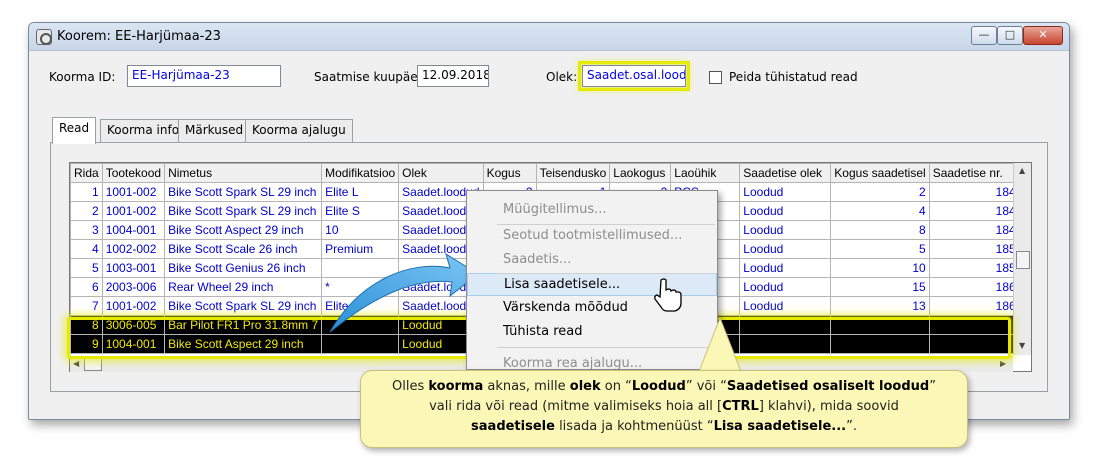  I want to click on table-cell: Bar Pilot FR1 Pro 31.8mm 7, so click(243, 325).